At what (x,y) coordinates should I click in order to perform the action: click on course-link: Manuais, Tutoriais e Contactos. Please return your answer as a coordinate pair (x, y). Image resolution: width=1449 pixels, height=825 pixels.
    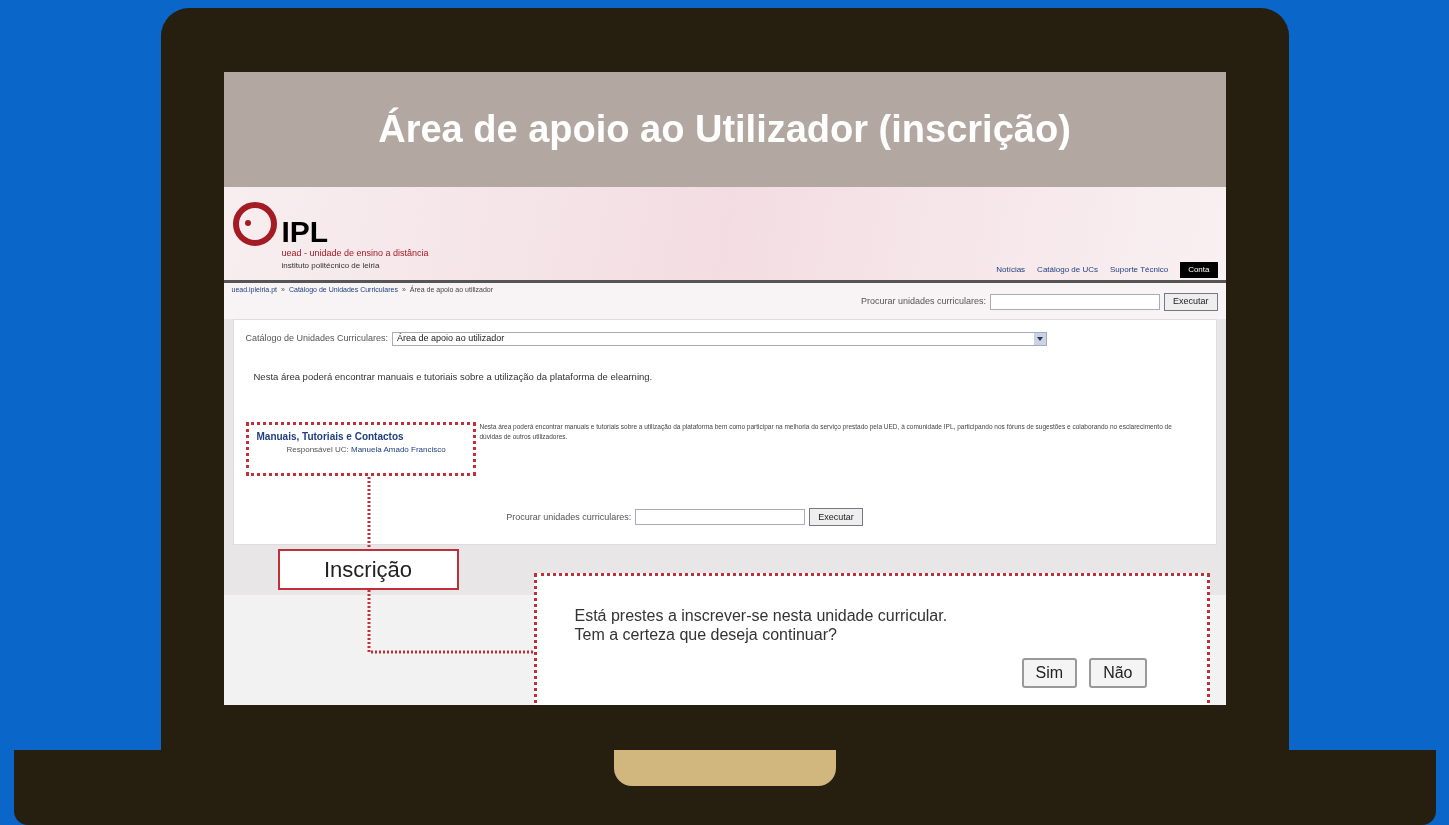
    Looking at the image, I should click on (360, 437).